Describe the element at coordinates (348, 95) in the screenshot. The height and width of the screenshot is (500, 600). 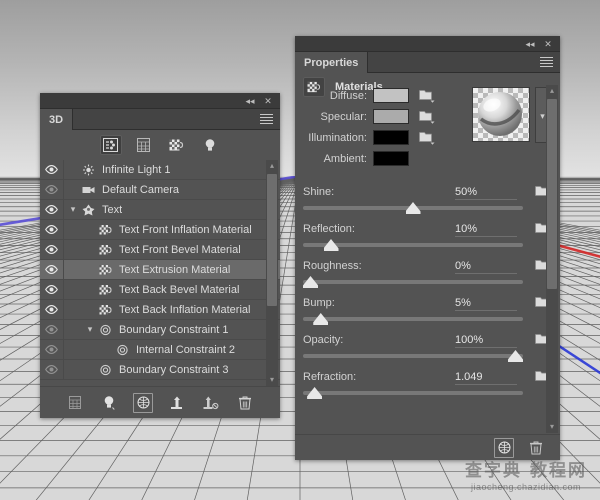
I see `color-row-label: Diffuse:` at that location.